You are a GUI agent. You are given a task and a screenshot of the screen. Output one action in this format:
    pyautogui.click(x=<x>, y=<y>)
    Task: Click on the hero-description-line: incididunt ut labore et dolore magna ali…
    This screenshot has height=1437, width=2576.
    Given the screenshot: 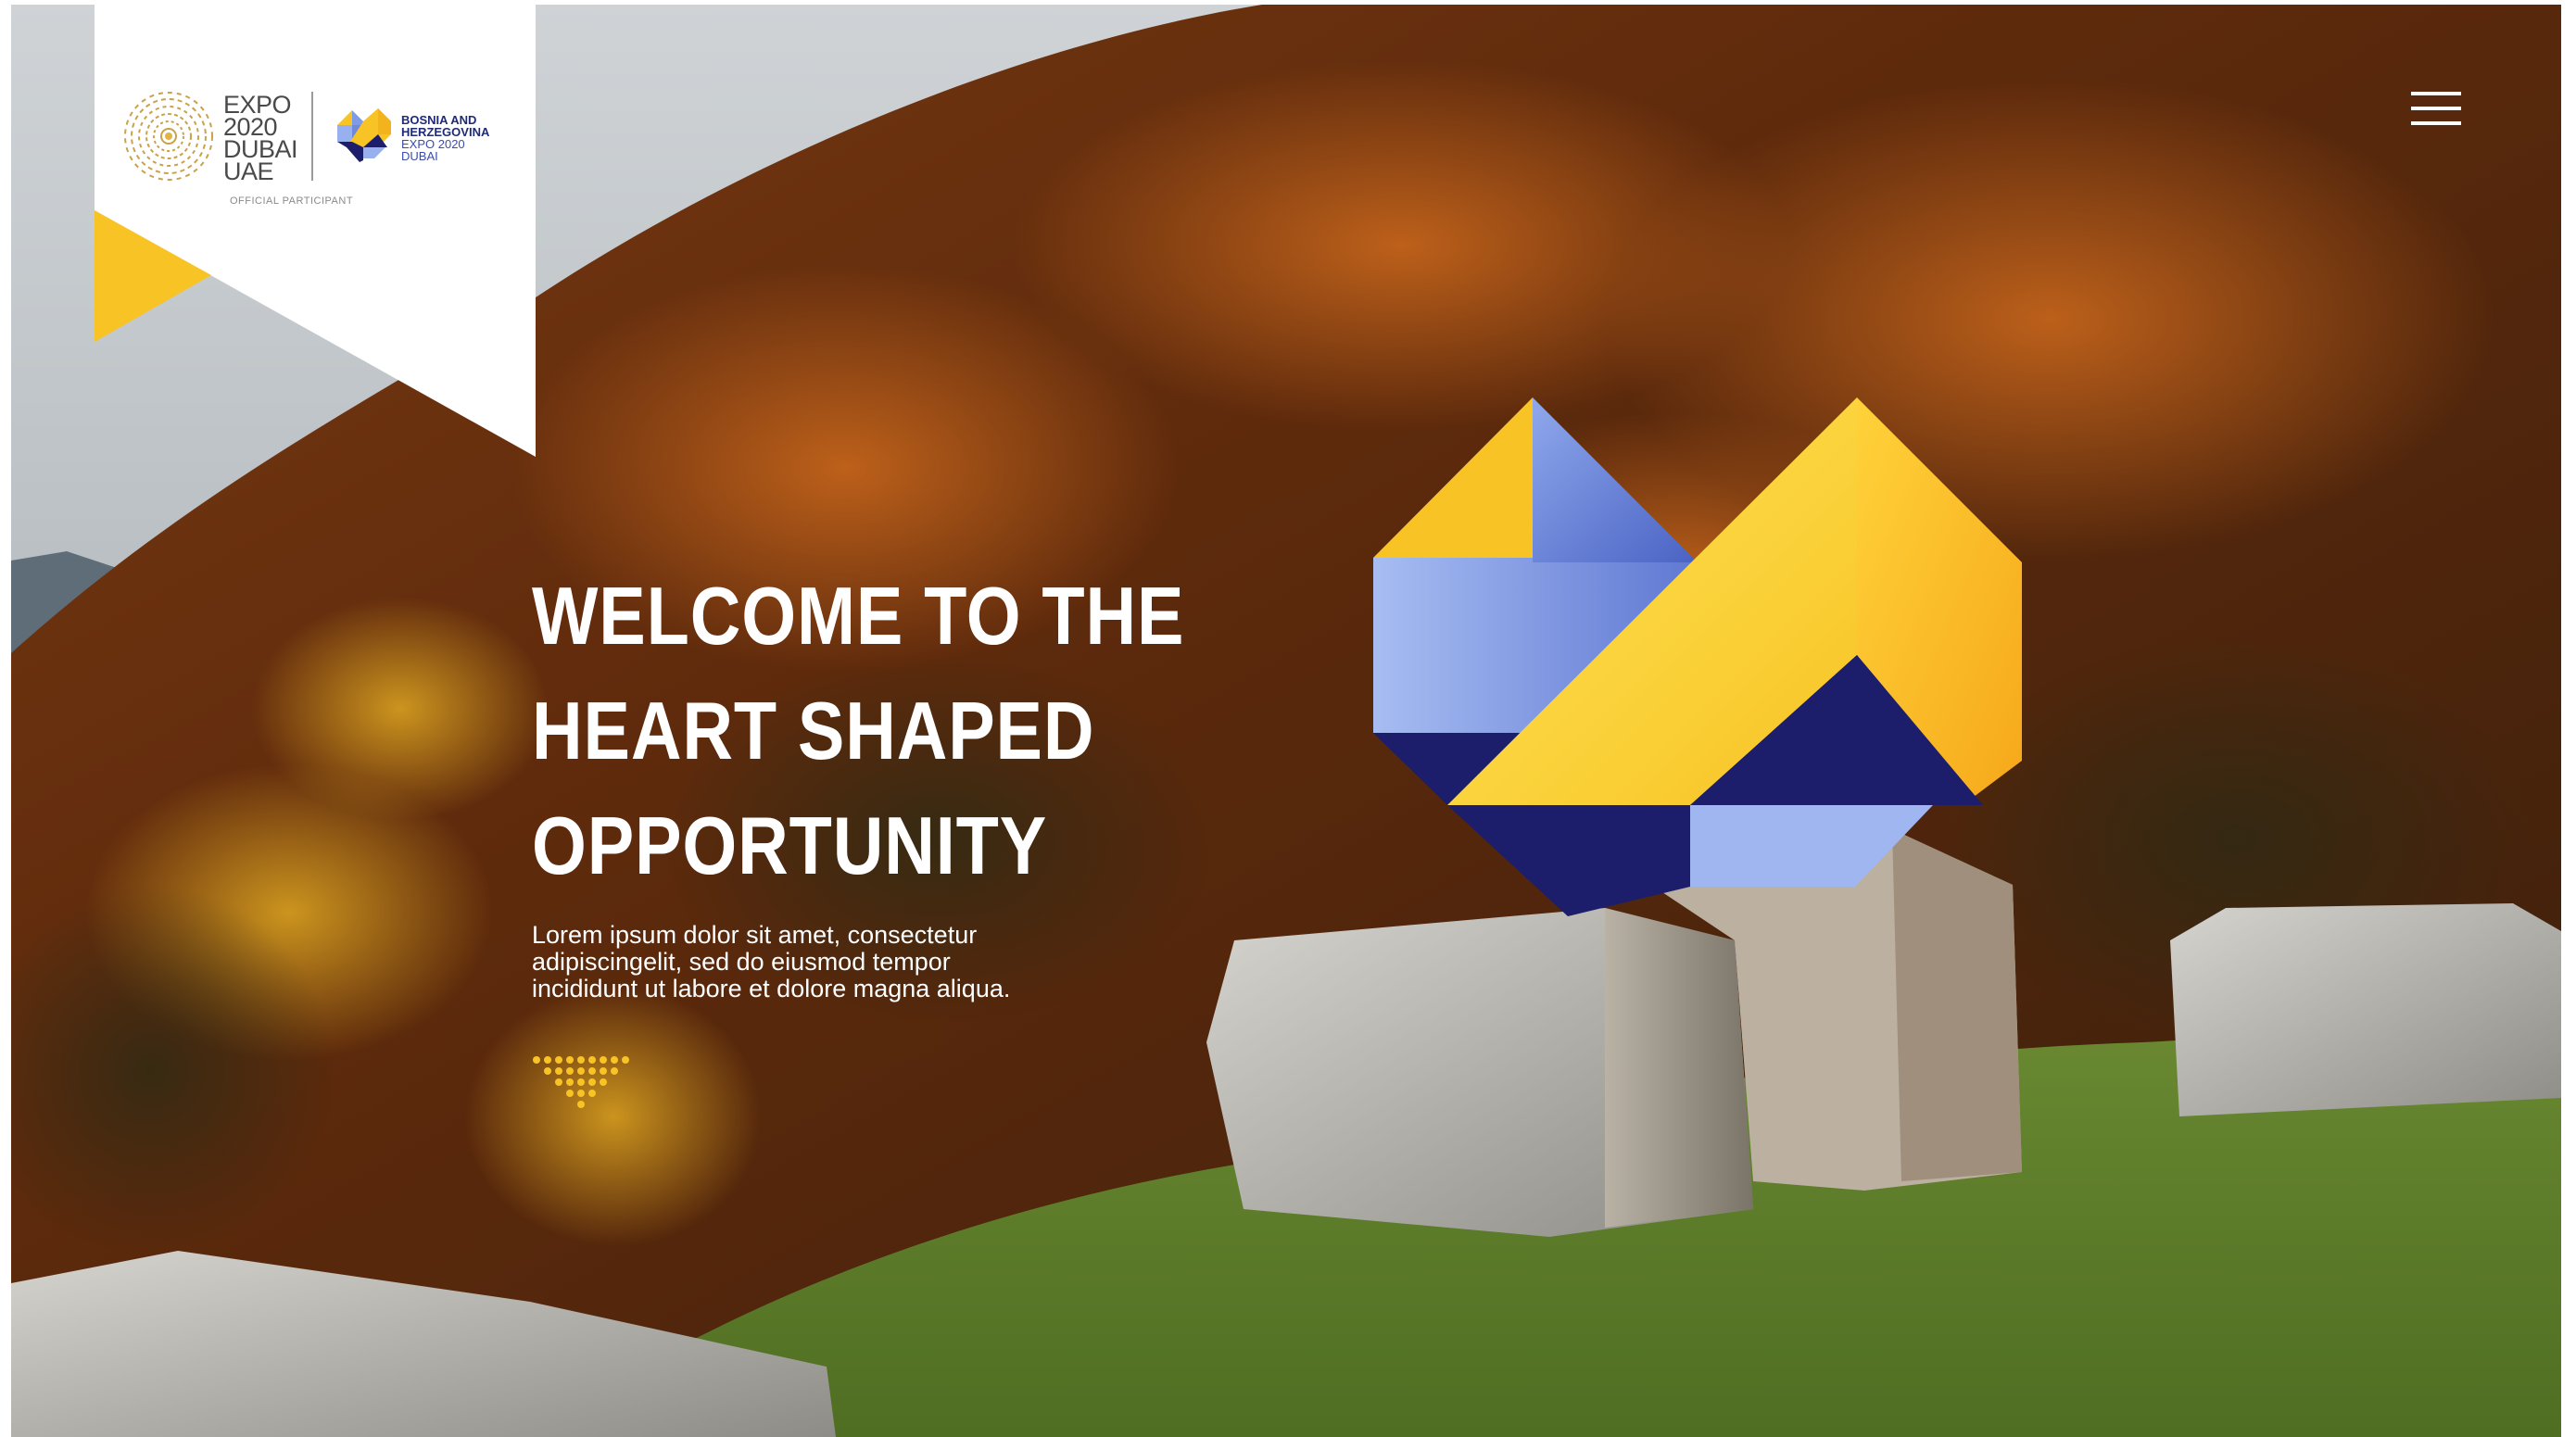 What is the action you would take?
    pyautogui.click(x=772, y=988)
    